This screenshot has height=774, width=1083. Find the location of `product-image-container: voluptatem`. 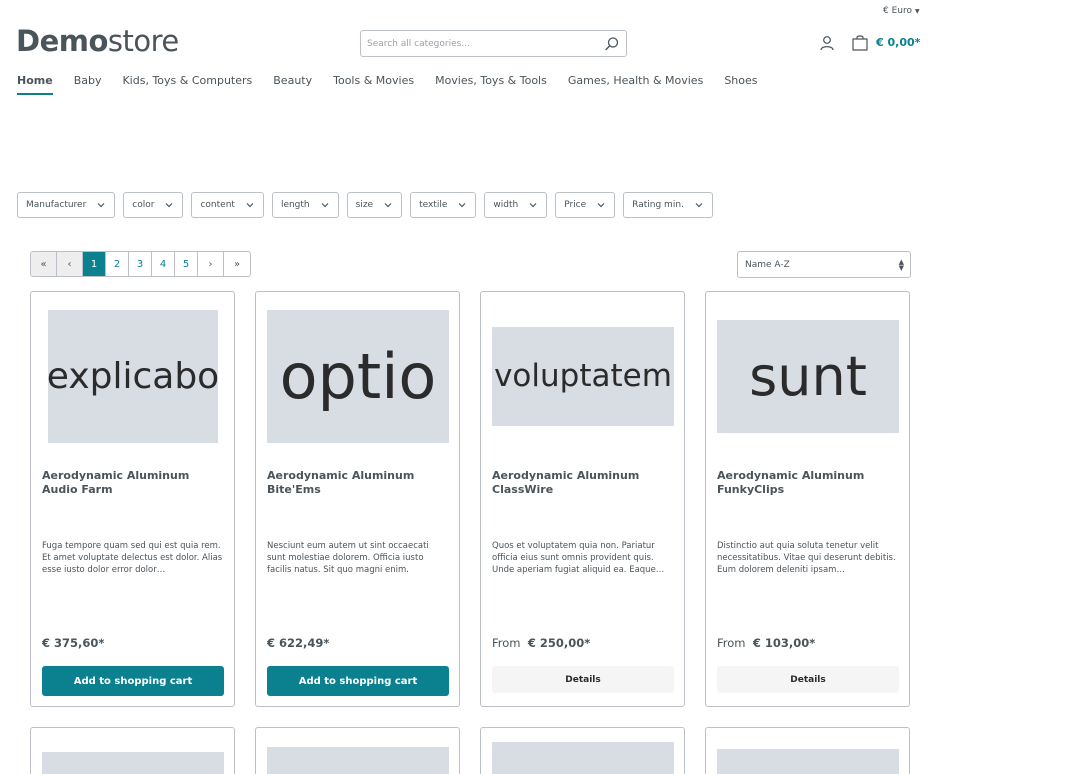

product-image-container: voluptatem is located at coordinates (583, 376).